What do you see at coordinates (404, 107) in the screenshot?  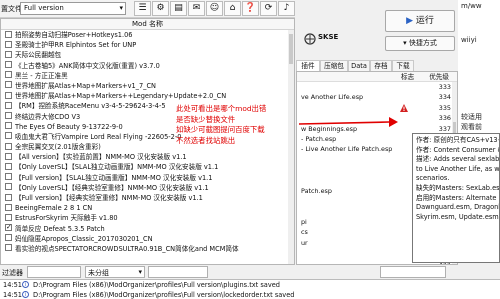 I see `missing-master-warning-icon` at bounding box center [404, 107].